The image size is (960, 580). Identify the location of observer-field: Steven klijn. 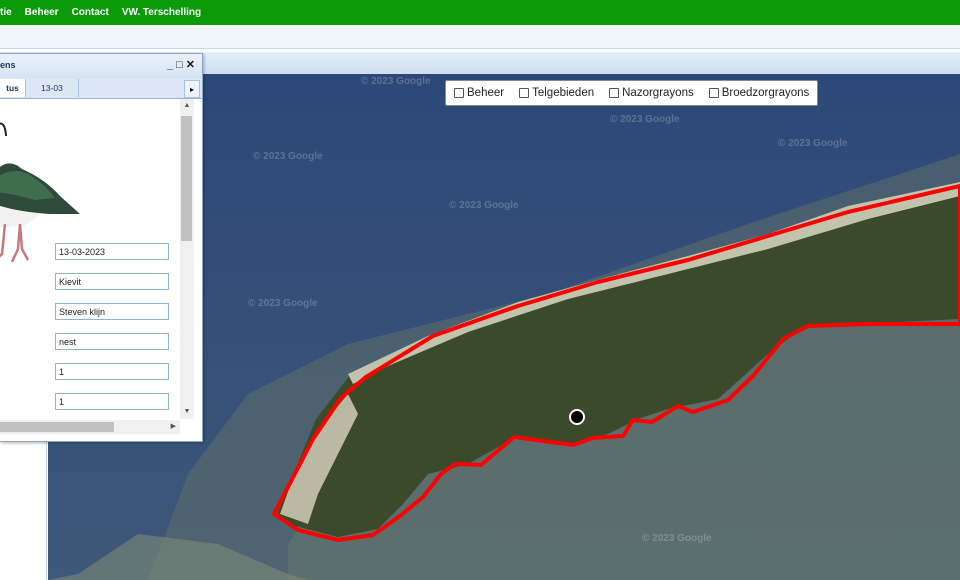
(112, 311).